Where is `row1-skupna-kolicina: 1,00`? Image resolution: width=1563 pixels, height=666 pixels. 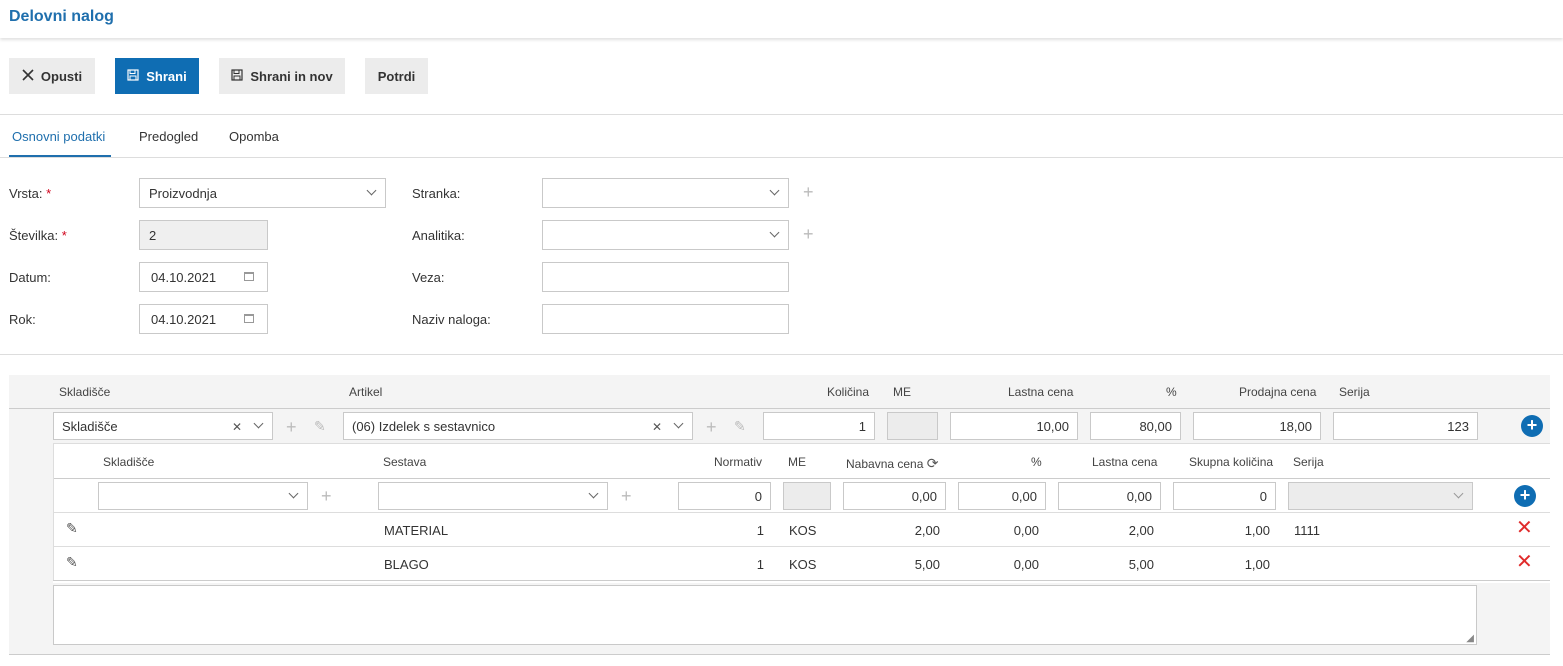
row1-skupna-kolicina: 1,00 is located at coordinates (1257, 530).